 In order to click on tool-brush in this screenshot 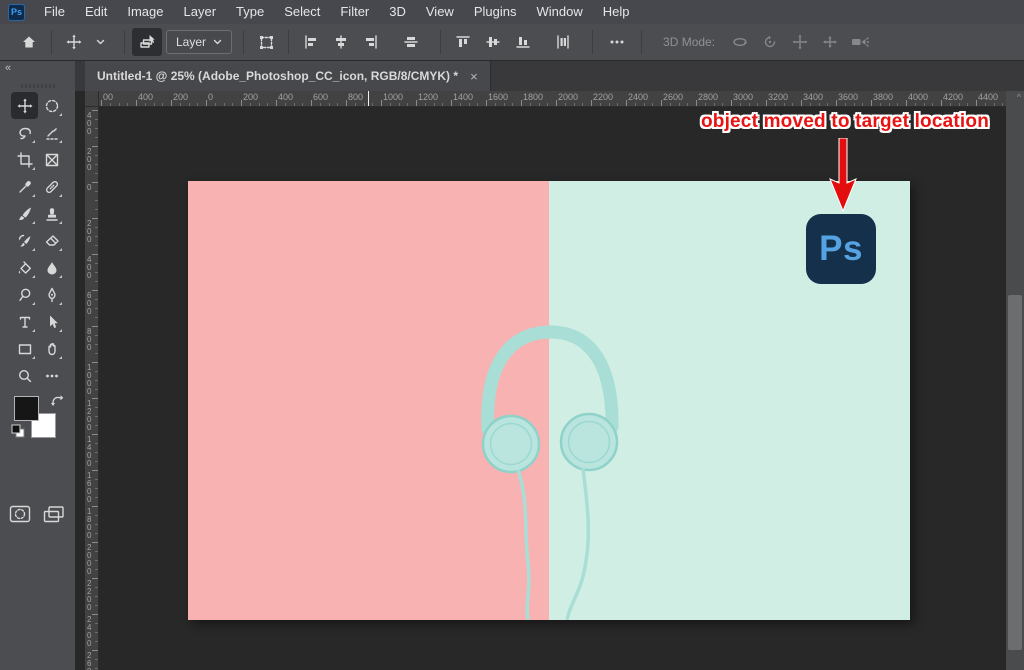, I will do `click(24, 213)`.